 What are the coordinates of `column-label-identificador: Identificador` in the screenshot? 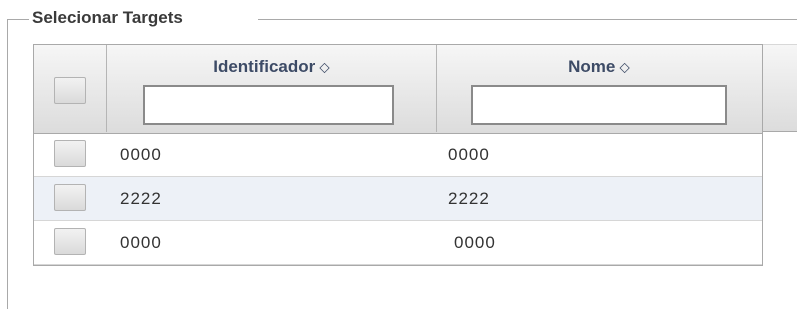 It's located at (264, 66).